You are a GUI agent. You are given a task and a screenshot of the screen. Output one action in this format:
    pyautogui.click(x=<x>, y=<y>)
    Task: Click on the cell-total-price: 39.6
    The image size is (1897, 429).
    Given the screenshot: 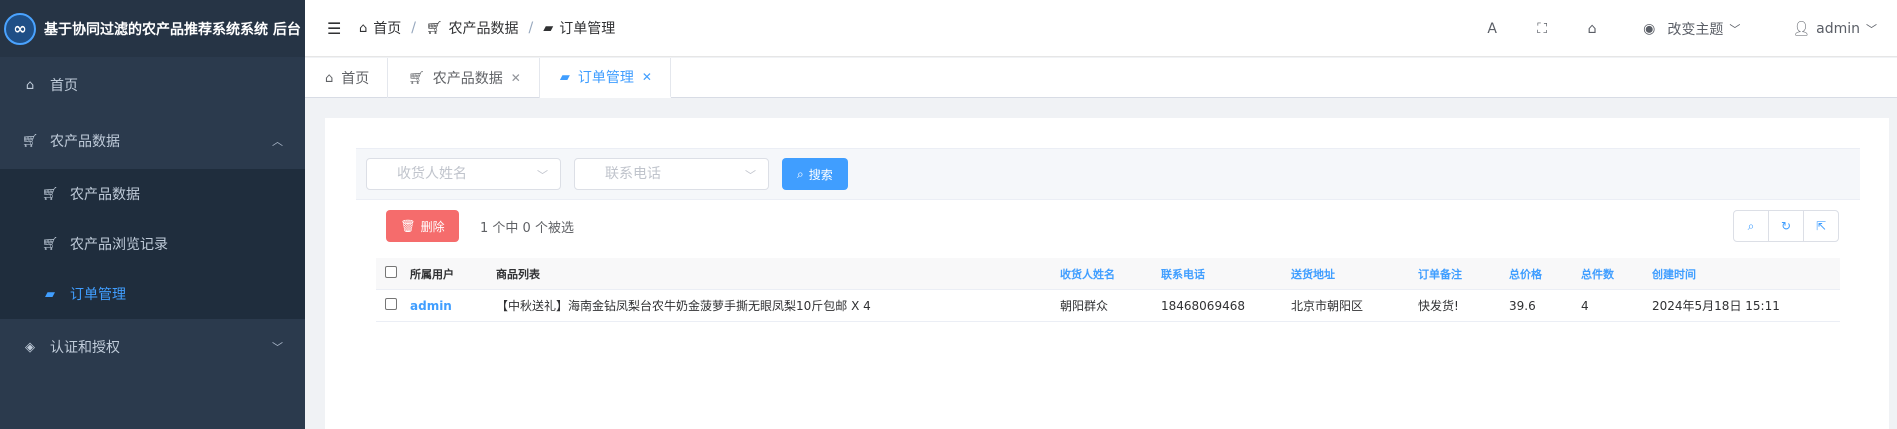 What is the action you would take?
    pyautogui.click(x=1522, y=305)
    